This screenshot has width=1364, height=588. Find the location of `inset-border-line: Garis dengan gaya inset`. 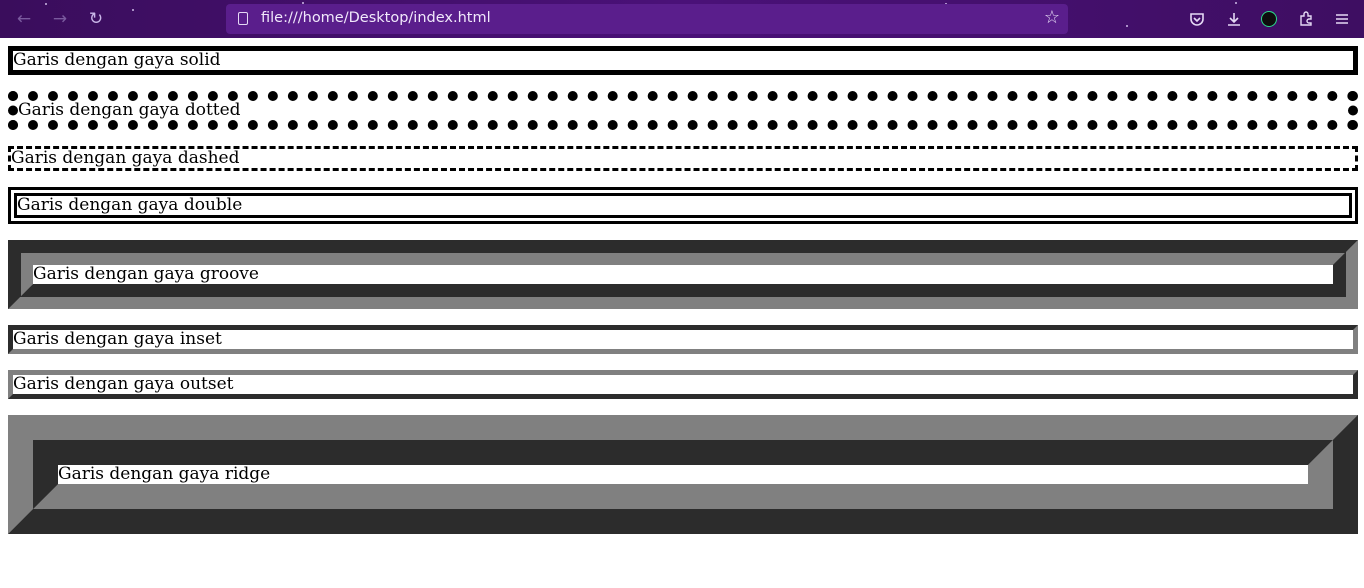

inset-border-line: Garis dengan gaya inset is located at coordinates (683, 339).